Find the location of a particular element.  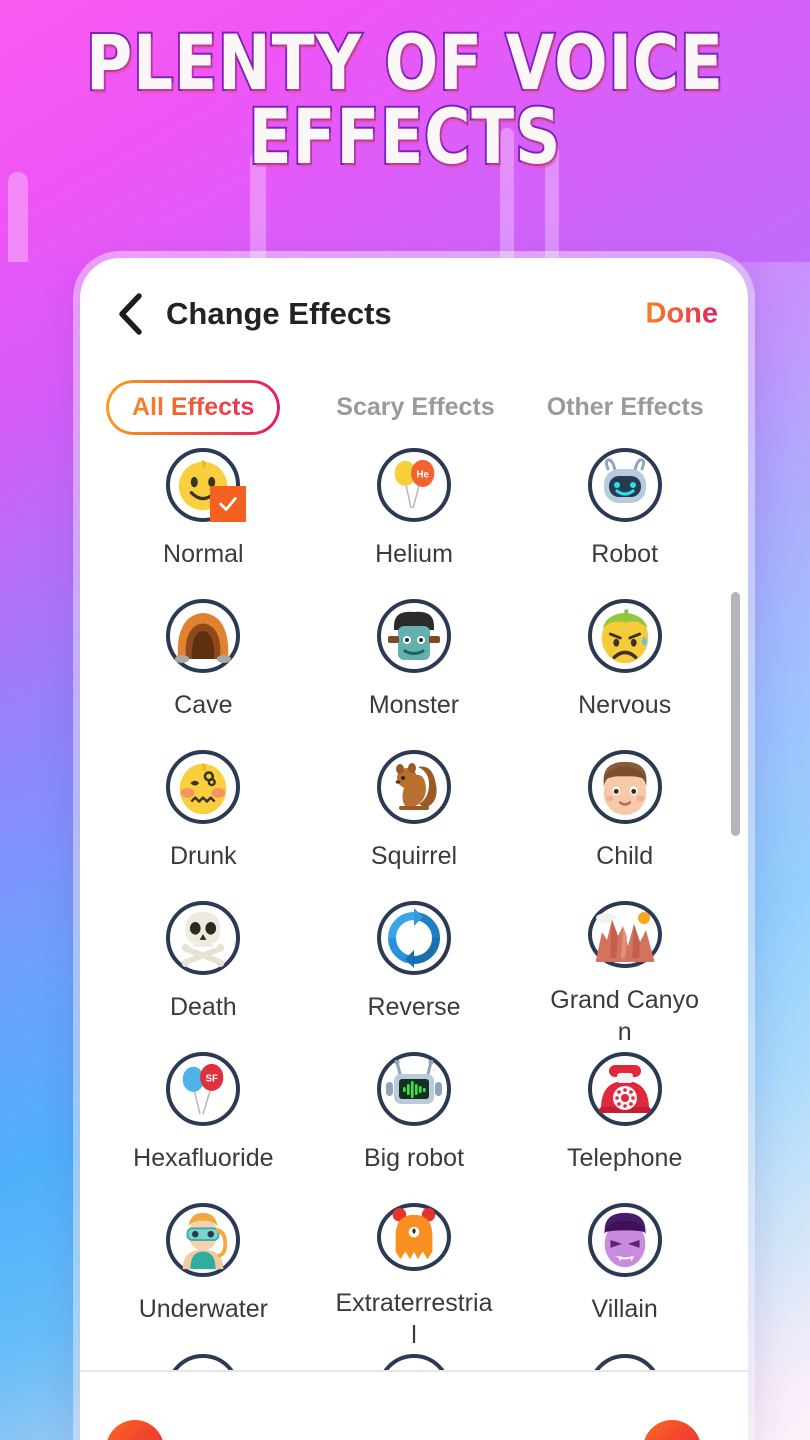

helium-balloons-icon: He is located at coordinates (413, 485).